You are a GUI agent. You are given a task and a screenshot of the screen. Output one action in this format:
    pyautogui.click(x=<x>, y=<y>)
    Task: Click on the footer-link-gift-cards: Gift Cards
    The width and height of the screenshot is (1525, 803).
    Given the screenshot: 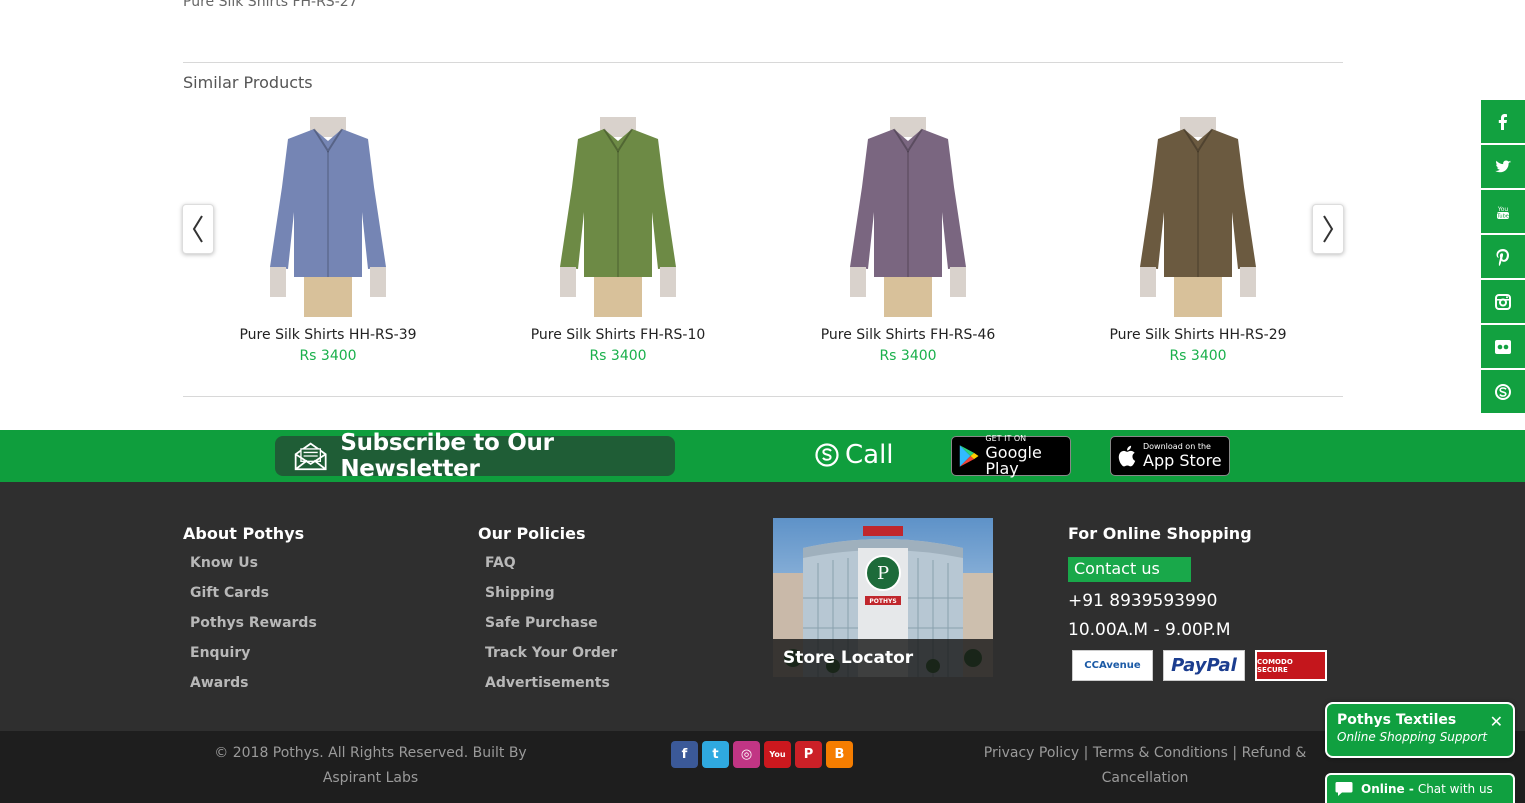 What is the action you would take?
    pyautogui.click(x=253, y=600)
    